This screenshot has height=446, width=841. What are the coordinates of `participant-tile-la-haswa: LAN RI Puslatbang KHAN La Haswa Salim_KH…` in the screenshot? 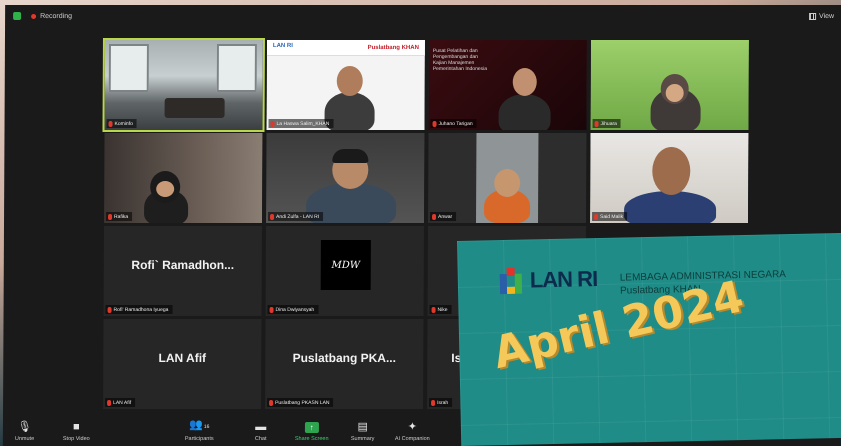 It's located at (345, 85).